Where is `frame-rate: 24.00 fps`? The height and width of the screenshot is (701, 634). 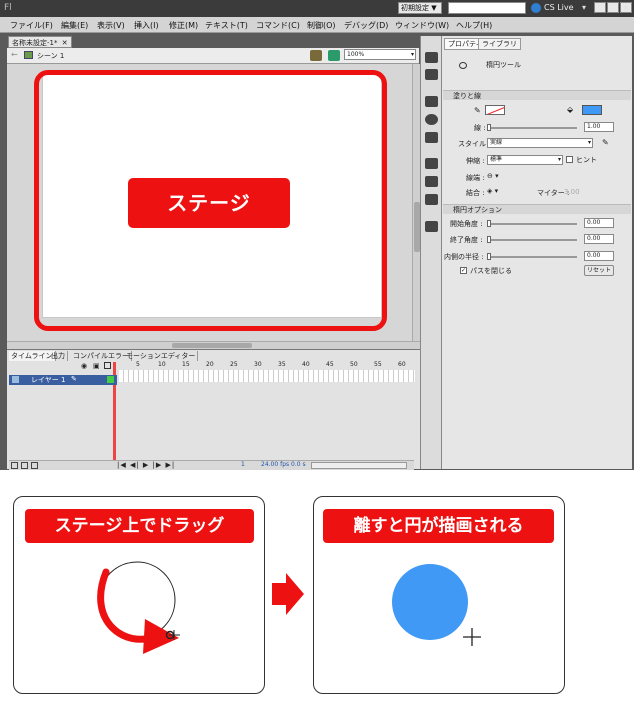
frame-rate: 24.00 fps is located at coordinates (275, 464).